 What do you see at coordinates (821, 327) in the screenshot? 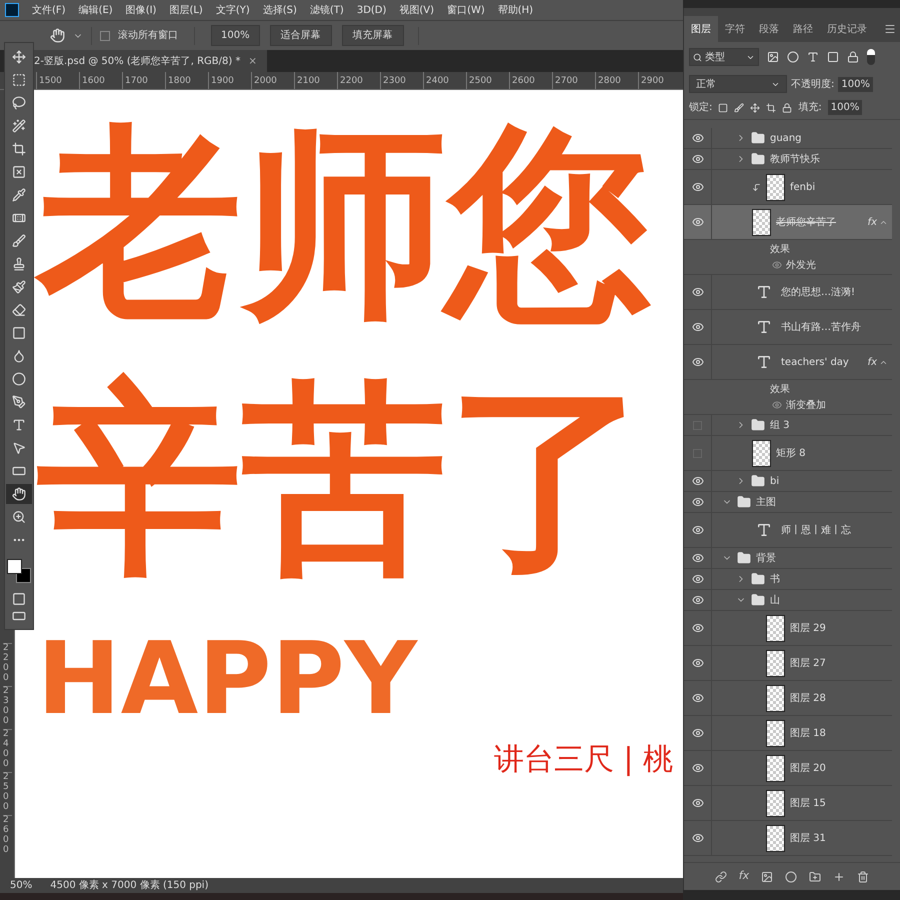
I see `layer-name: 书山有路…苦作舟` at bounding box center [821, 327].